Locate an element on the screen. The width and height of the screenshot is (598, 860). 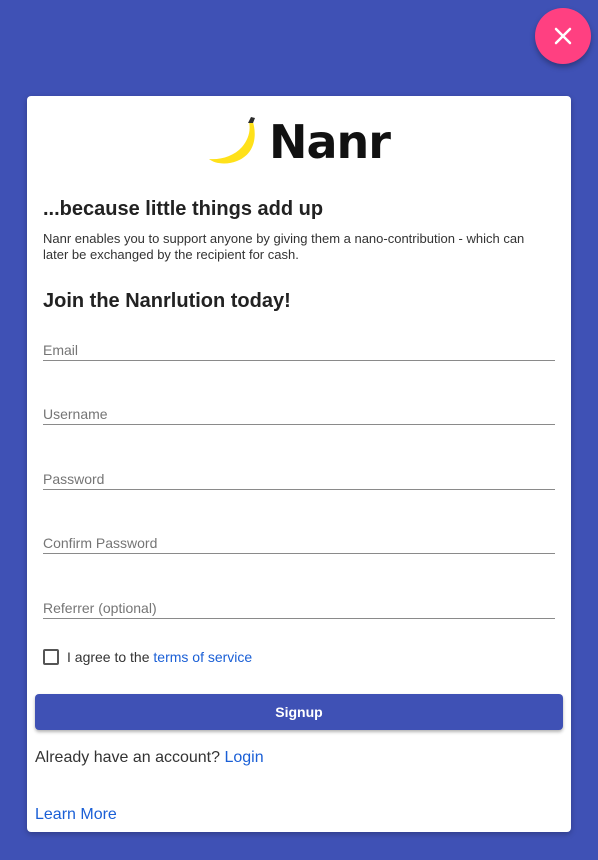
login-prompt-text: Already have an account? is located at coordinates (130, 757).